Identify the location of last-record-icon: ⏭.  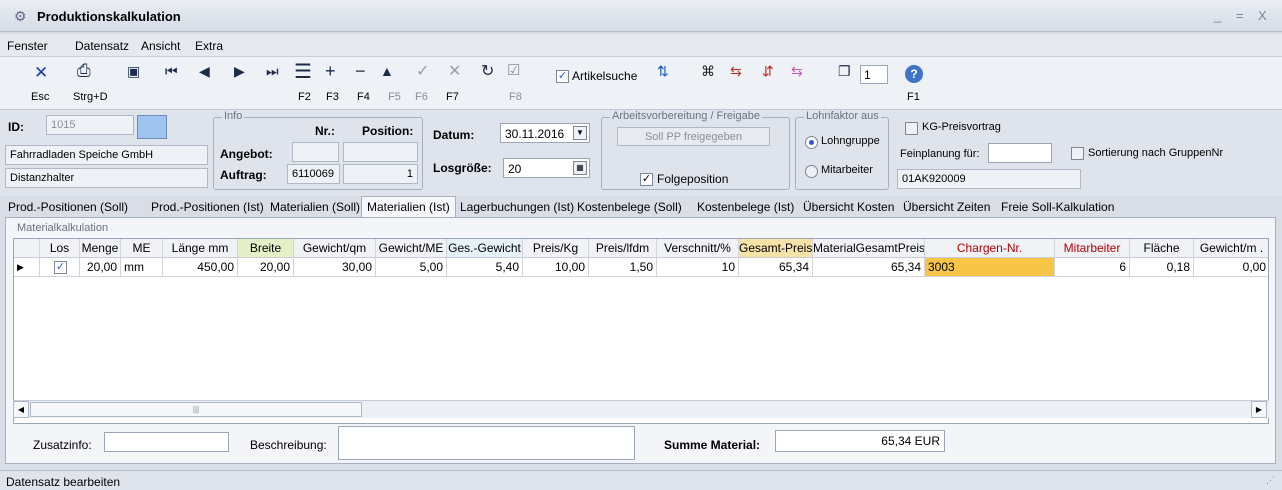
(272, 71).